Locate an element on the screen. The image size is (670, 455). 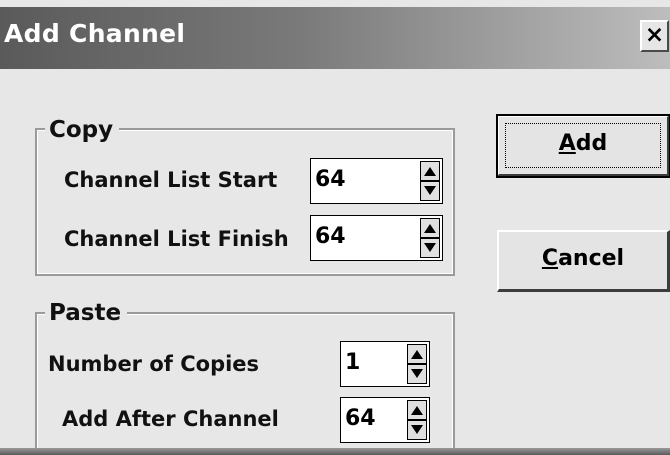
add-button-label: Add is located at coordinates (583, 143).